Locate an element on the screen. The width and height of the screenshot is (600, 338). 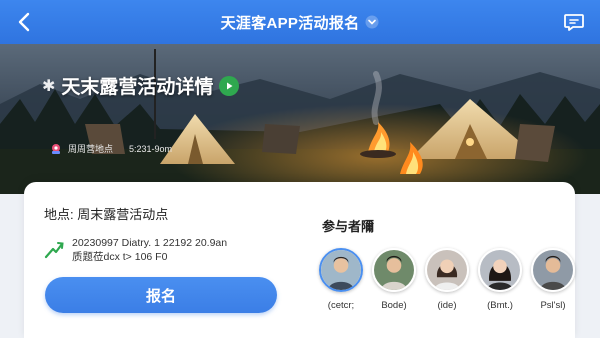
event-date-line-2: 质题莅dcx t> 106 F0 is located at coordinates (120, 257).